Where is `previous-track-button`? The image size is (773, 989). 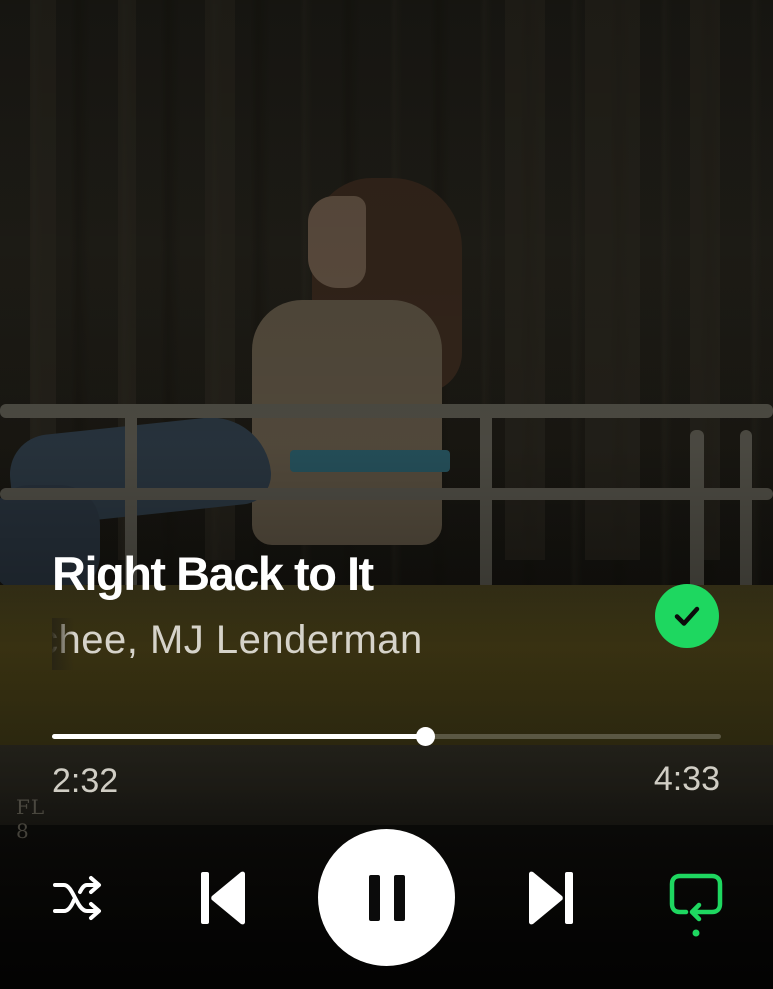
previous-track-button is located at coordinates (224, 898).